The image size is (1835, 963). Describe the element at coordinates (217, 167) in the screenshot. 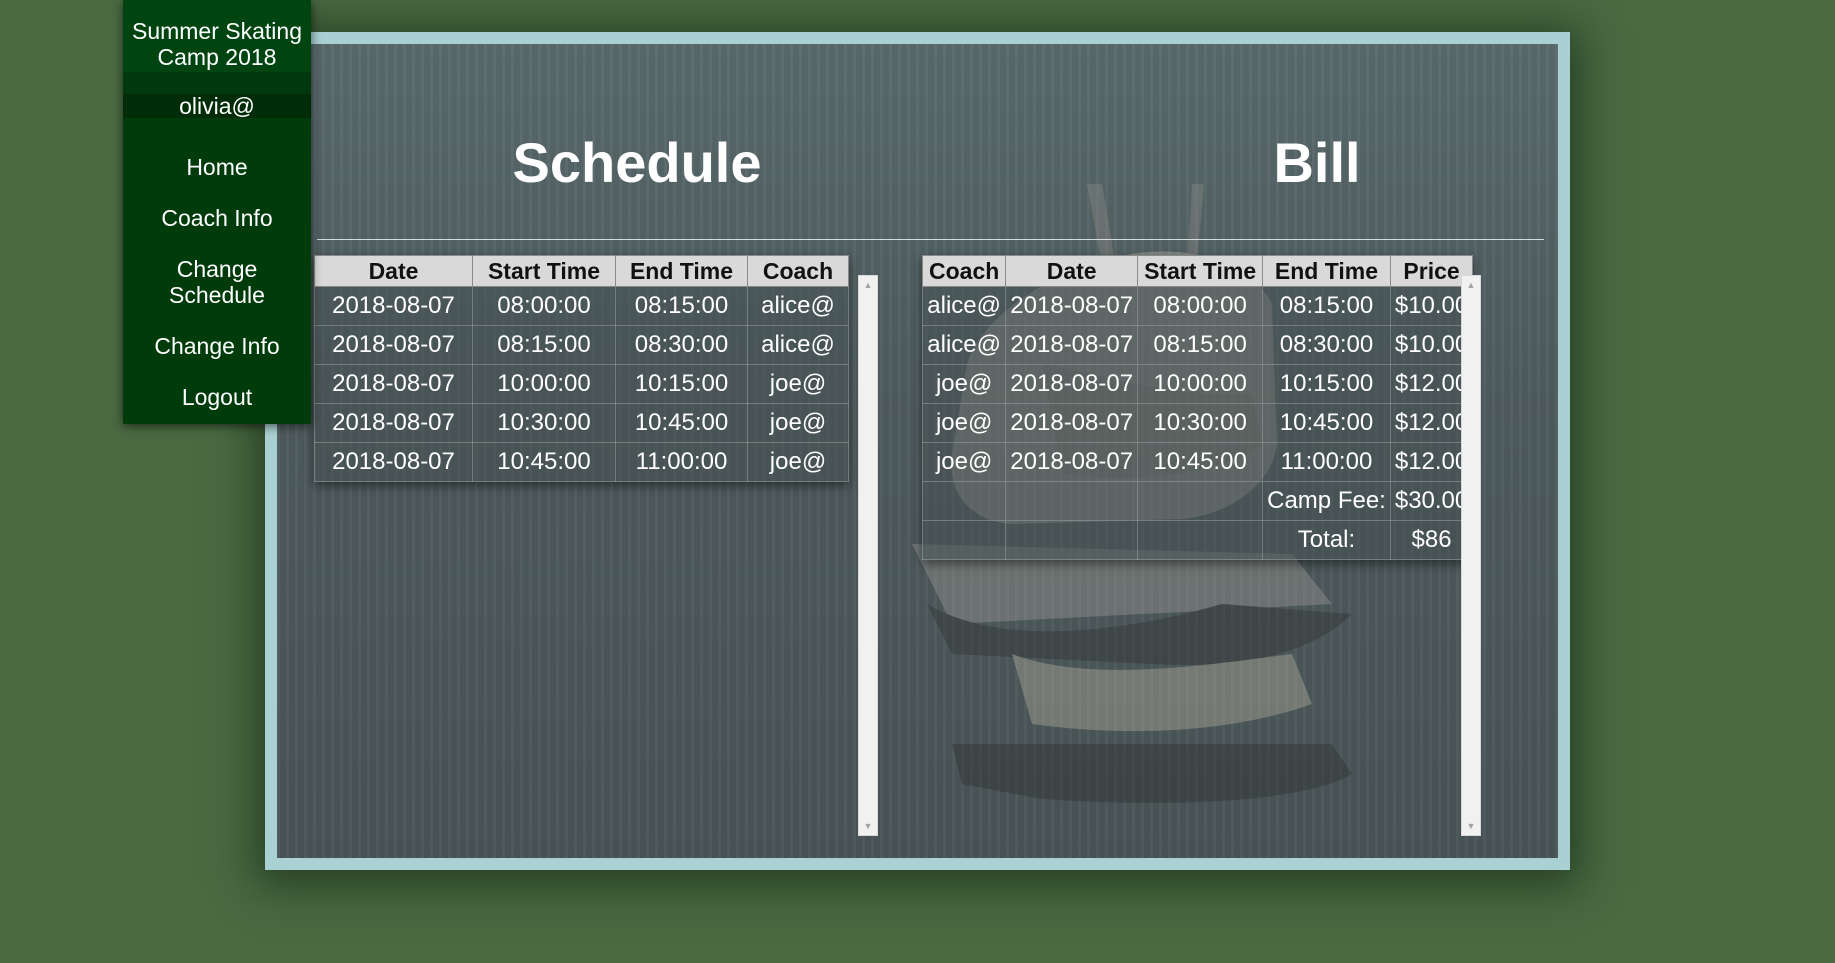

I see `nav-home: Home` at that location.